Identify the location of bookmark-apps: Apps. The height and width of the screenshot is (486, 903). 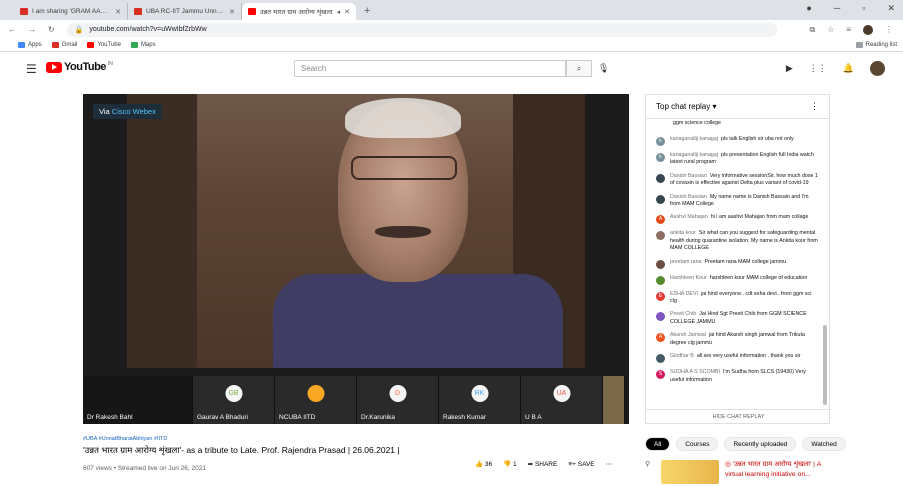
(30, 45).